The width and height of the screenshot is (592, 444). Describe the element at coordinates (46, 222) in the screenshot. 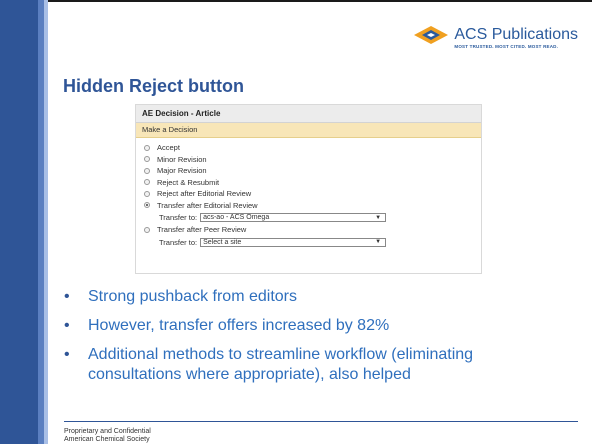

I see `left-accent-highlight` at that location.